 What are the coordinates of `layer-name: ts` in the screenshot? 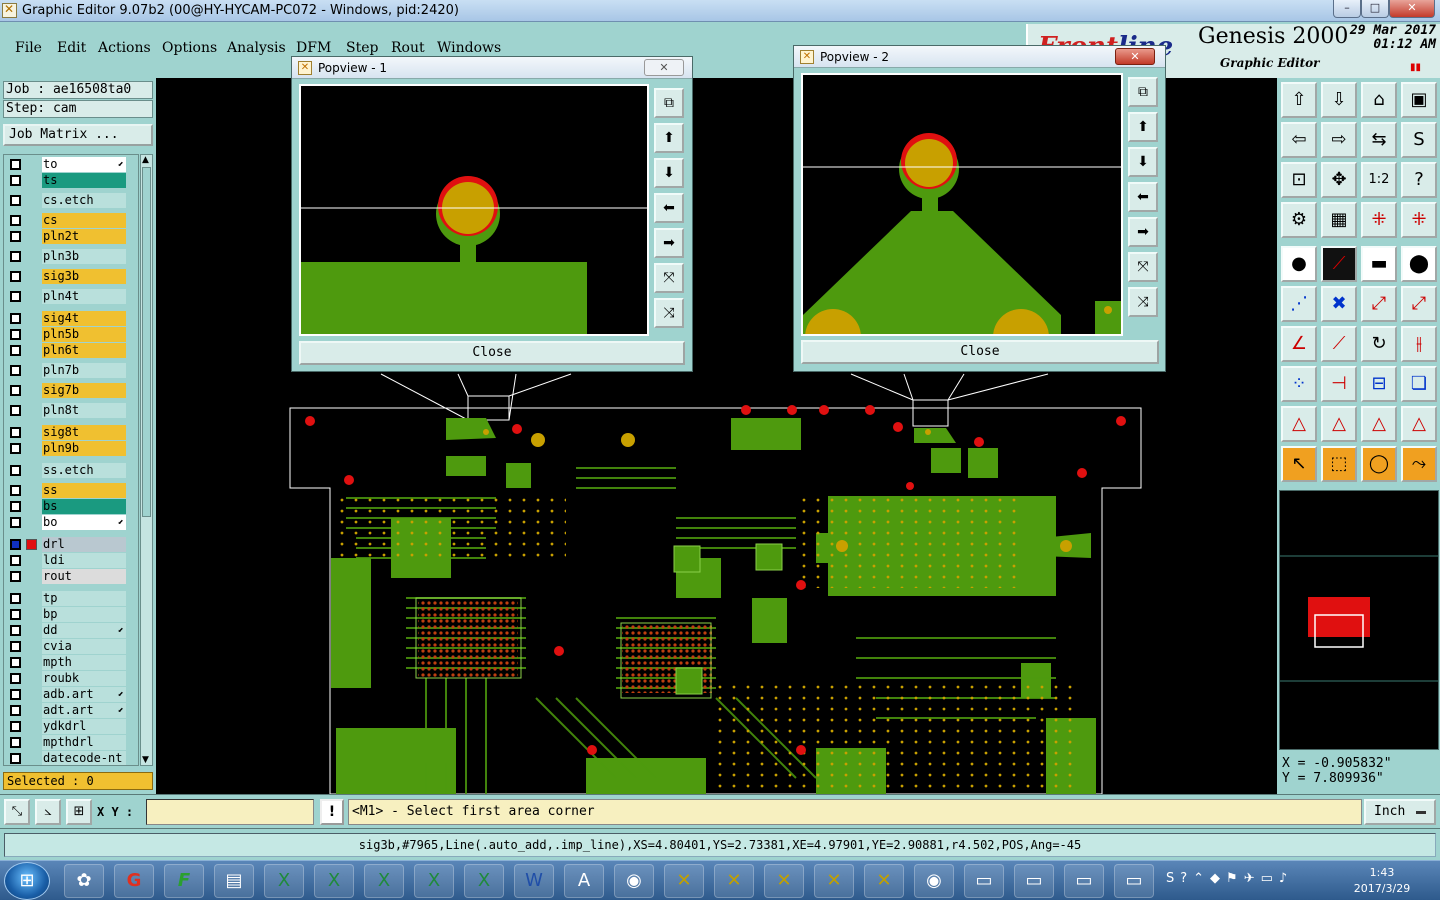 It's located at (84, 180).